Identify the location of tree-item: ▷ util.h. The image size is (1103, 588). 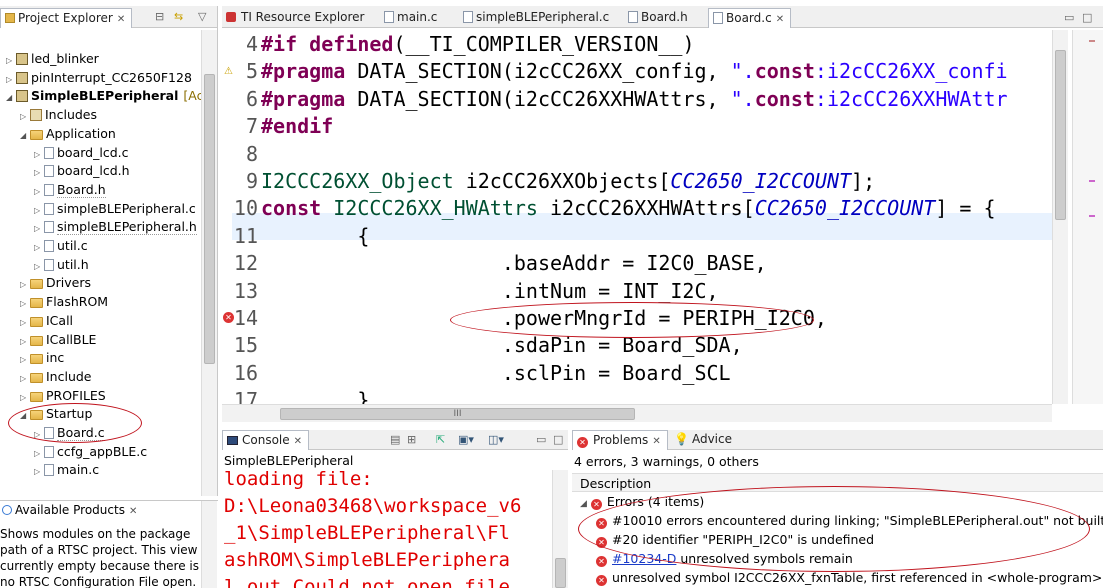
(61, 265).